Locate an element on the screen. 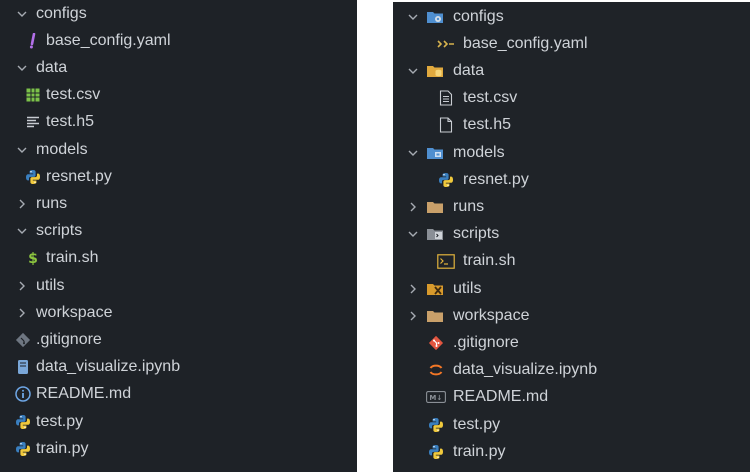 The height and width of the screenshot is (472, 750). svg-text: M↓ is located at coordinates (435, 398).